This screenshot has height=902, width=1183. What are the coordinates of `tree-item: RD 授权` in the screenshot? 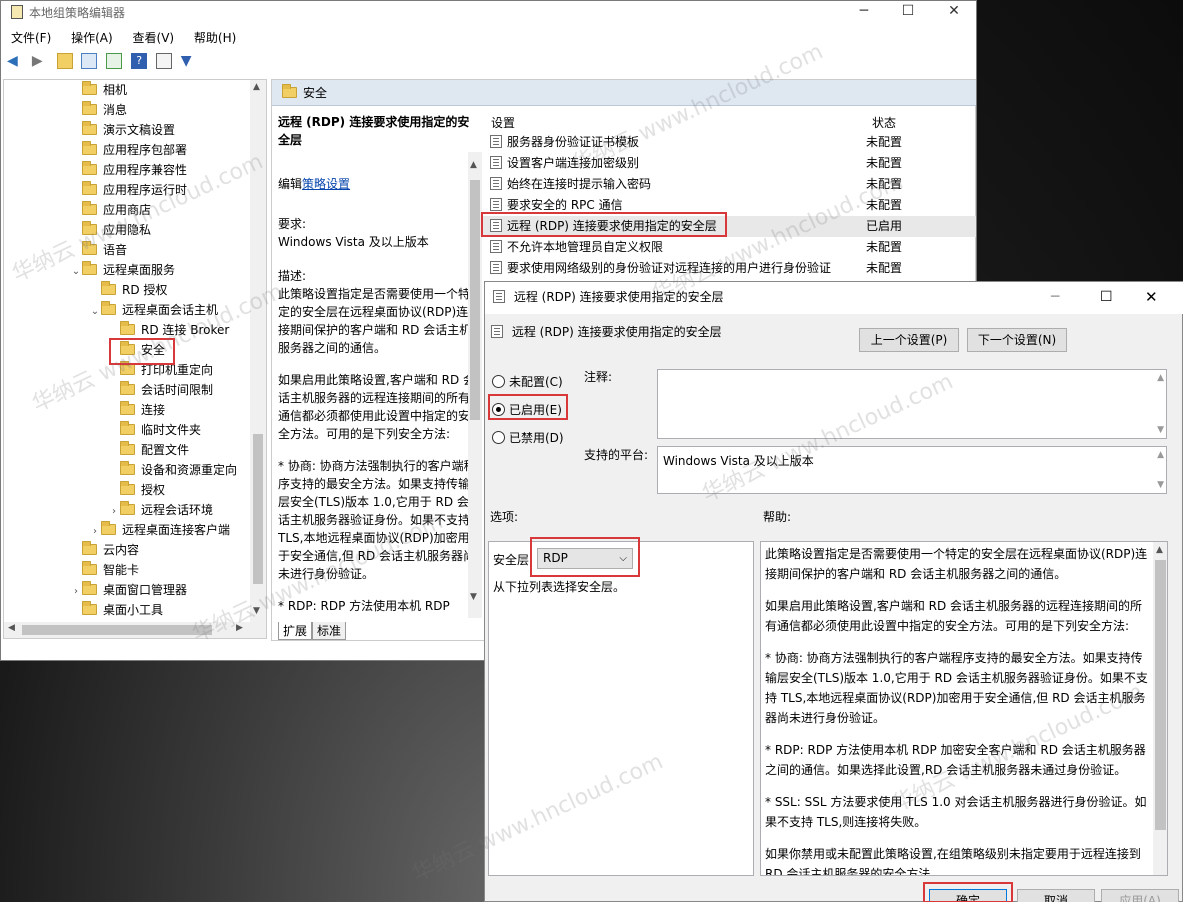 It's located at (128, 290).